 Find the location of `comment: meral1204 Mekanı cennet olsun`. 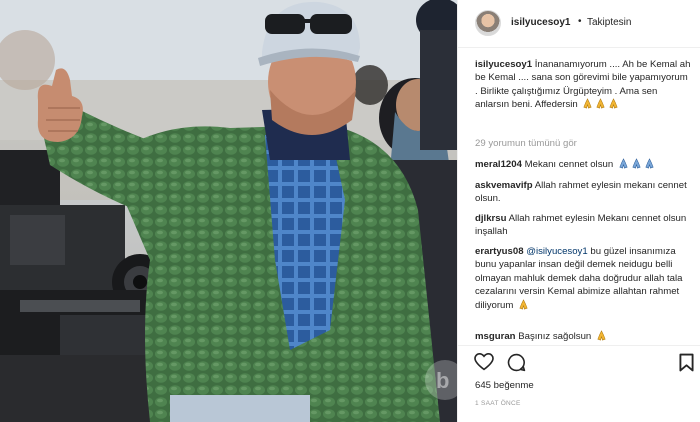

comment: meral1204 Mekanı cennet olsun is located at coordinates (584, 164).